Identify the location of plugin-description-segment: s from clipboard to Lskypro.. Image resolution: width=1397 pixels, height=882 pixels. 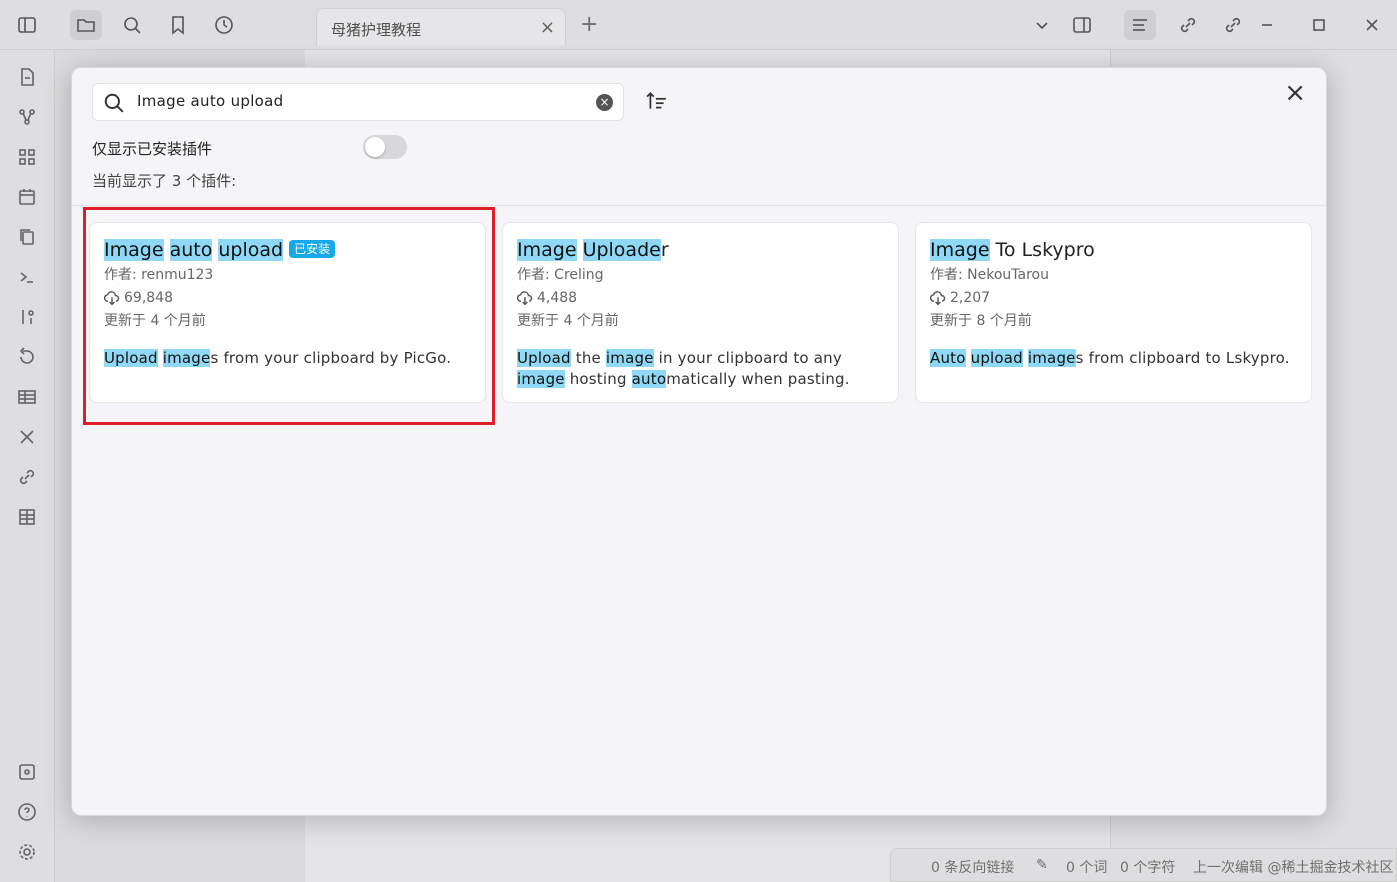
(1182, 358).